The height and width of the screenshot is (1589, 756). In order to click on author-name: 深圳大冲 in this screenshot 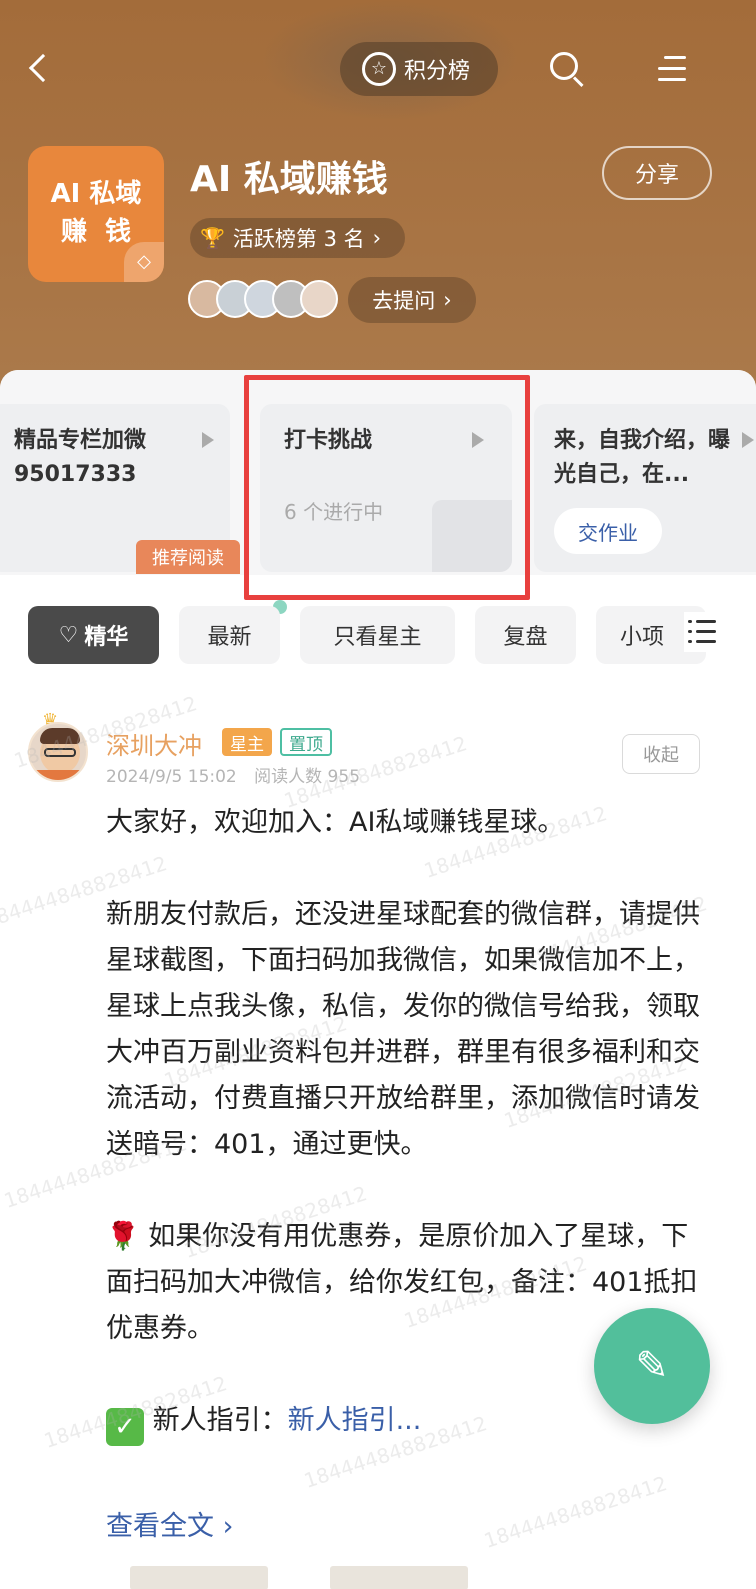, I will do `click(154, 743)`.